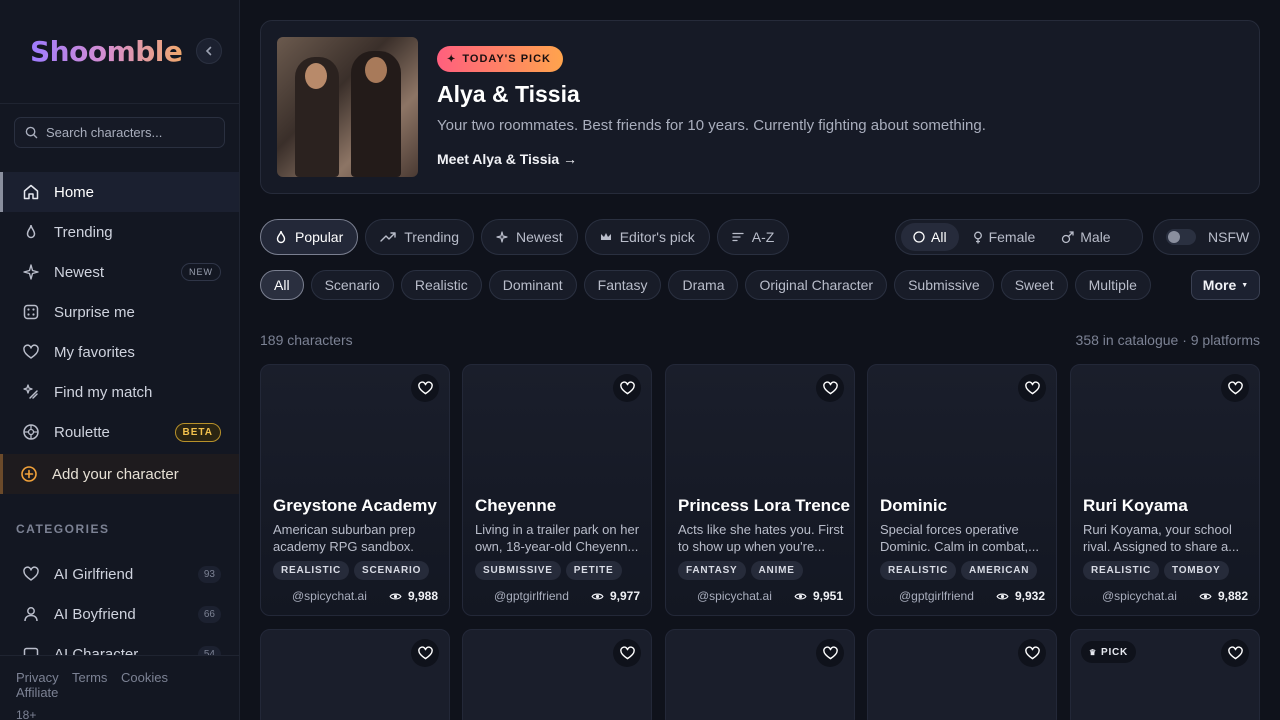 Image resolution: width=1280 pixels, height=720 pixels. I want to click on sort-a-z: A-Z, so click(753, 237).